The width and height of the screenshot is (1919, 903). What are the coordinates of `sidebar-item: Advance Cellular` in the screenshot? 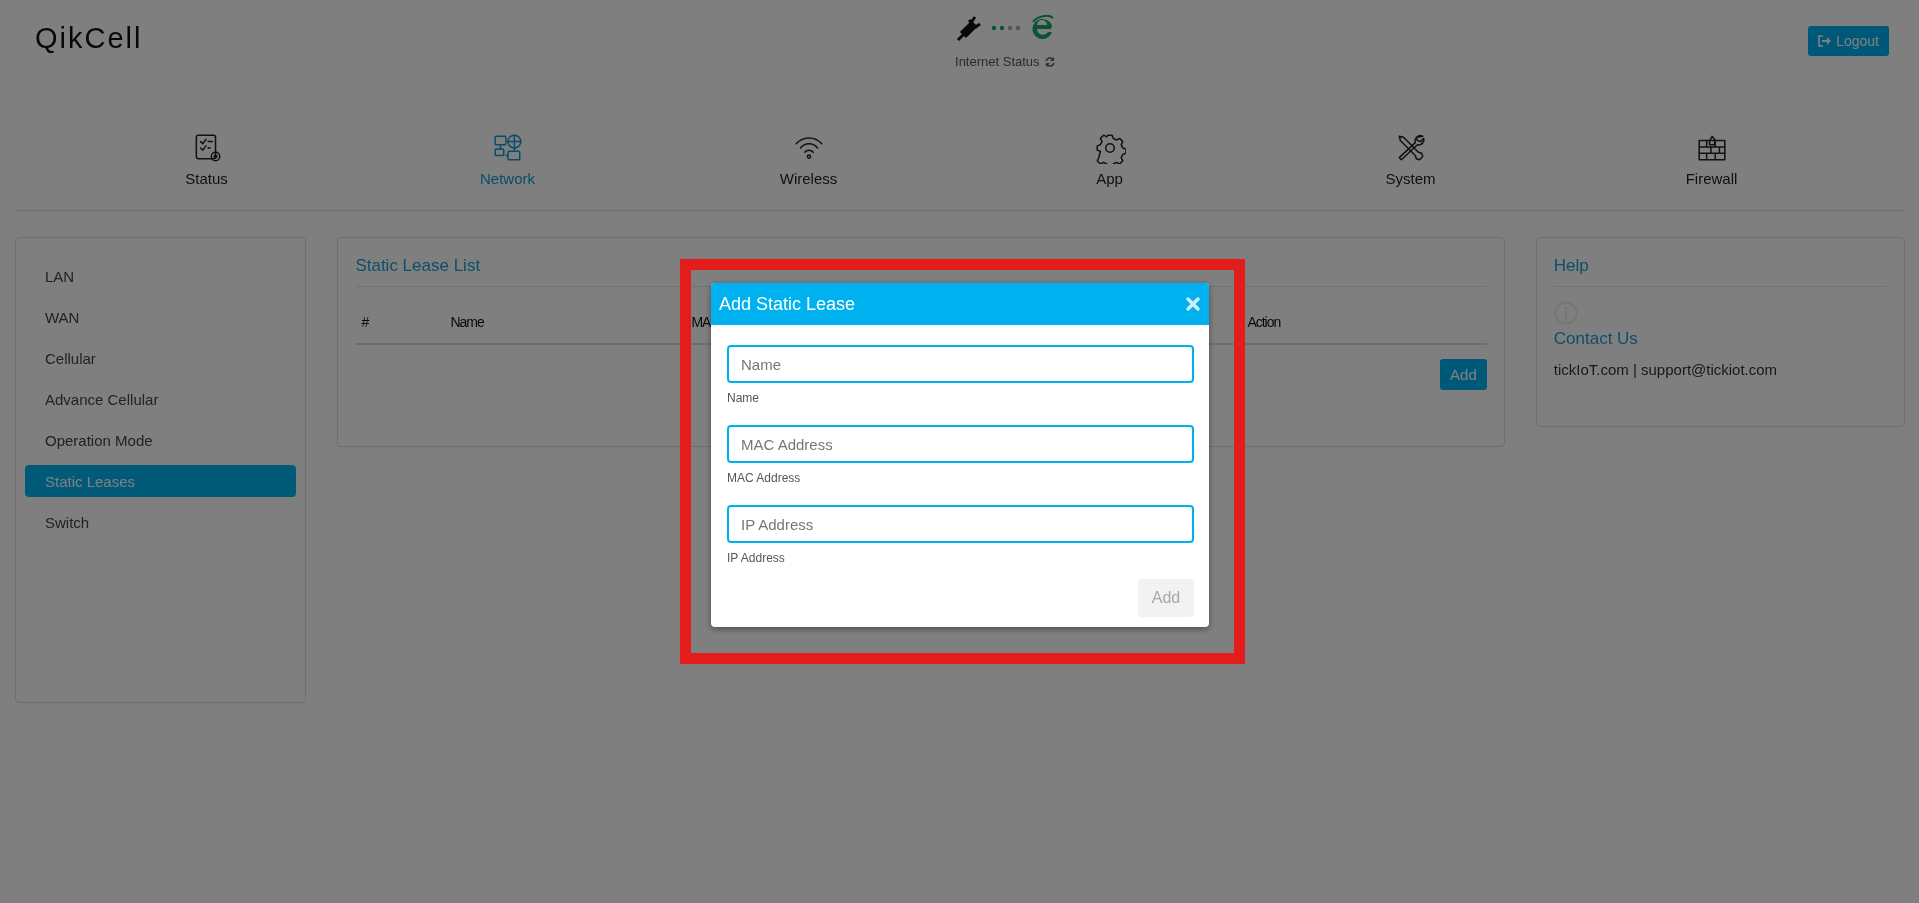 It's located at (161, 399).